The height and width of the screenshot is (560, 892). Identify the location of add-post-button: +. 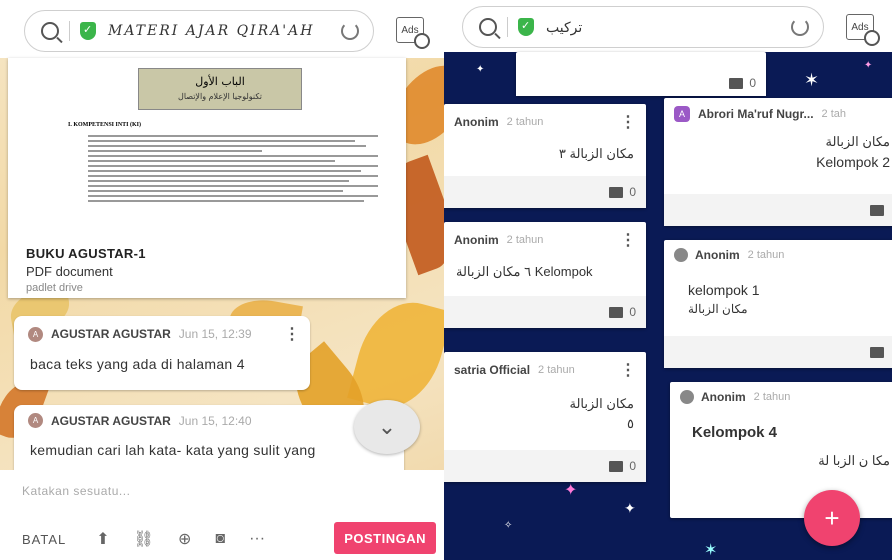
(832, 518).